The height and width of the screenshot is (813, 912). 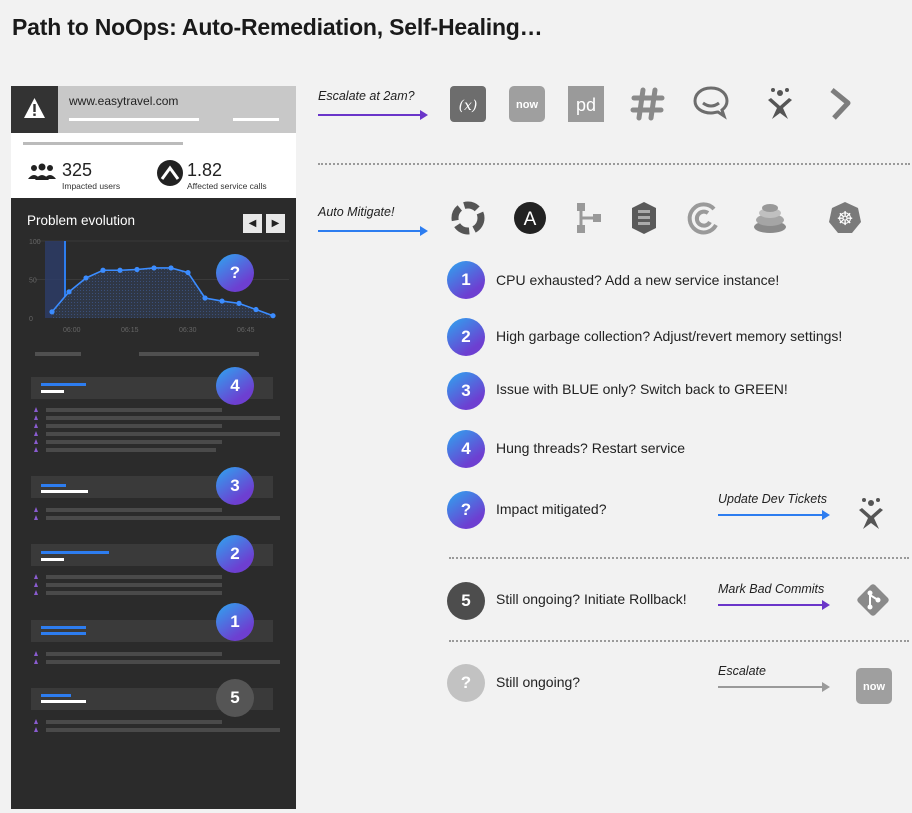 I want to click on chart-question-badge: ?, so click(x=235, y=273).